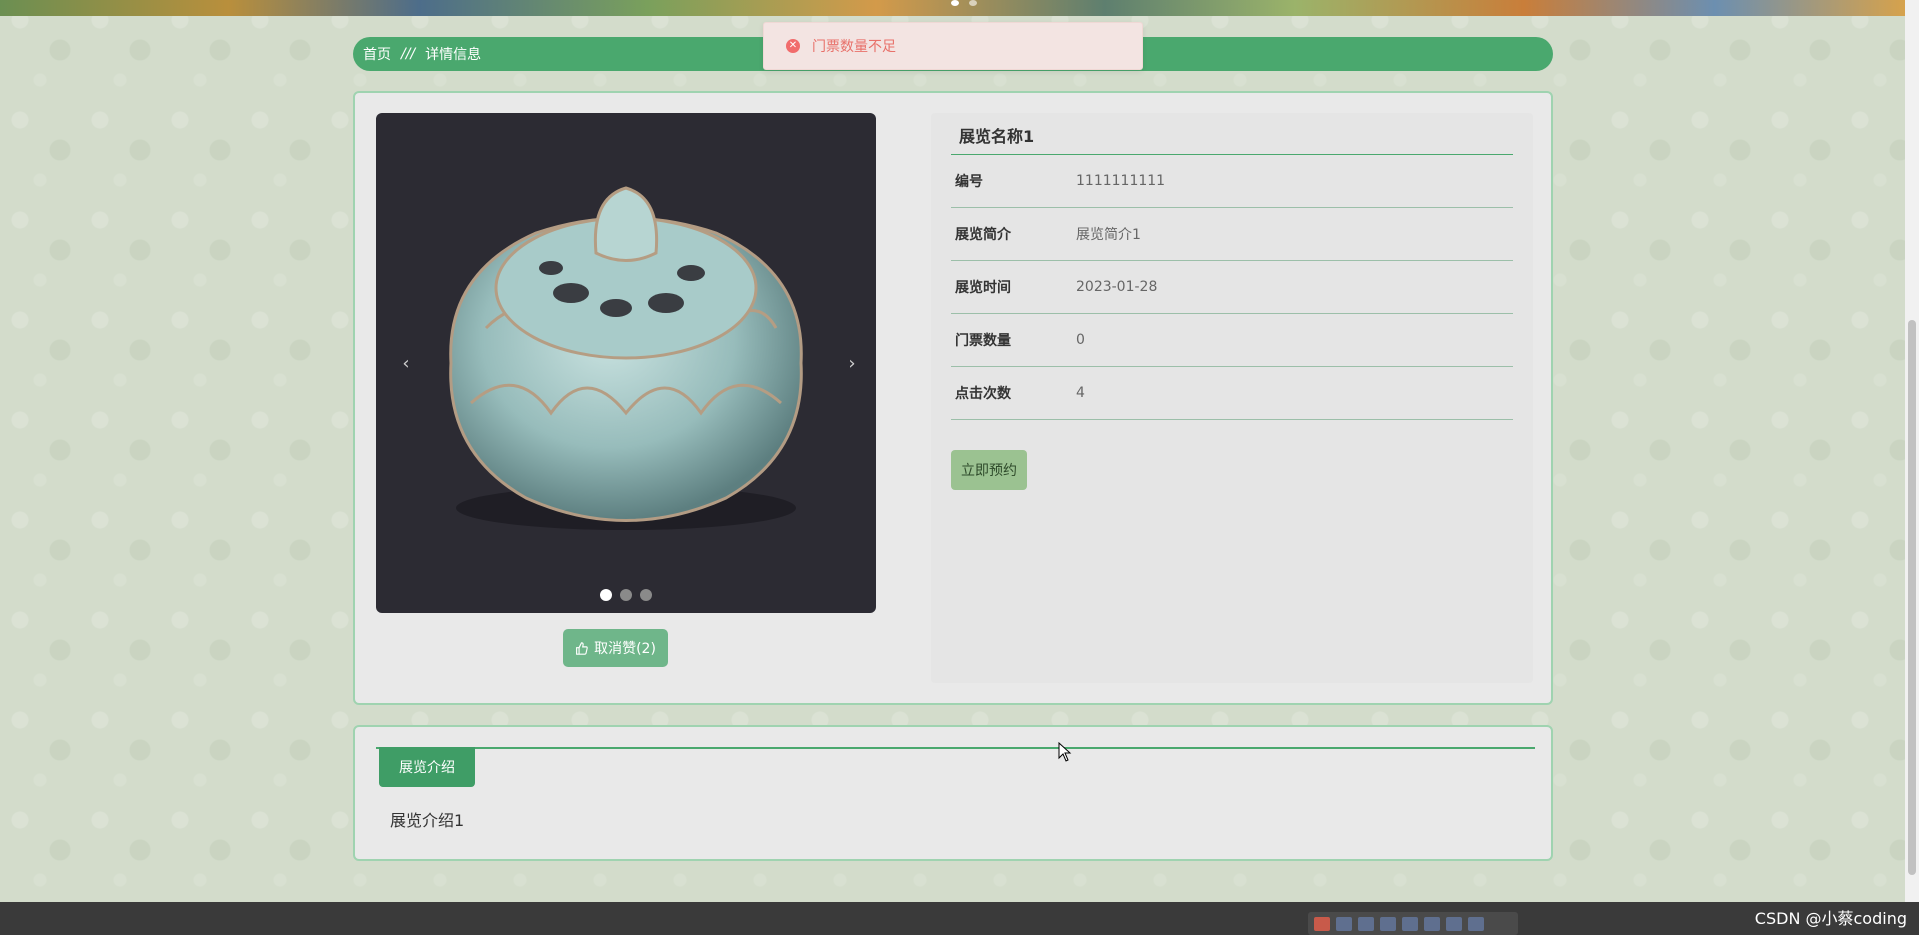 The height and width of the screenshot is (935, 1919). What do you see at coordinates (952, 8) in the screenshot?
I see `top-banner-image` at bounding box center [952, 8].